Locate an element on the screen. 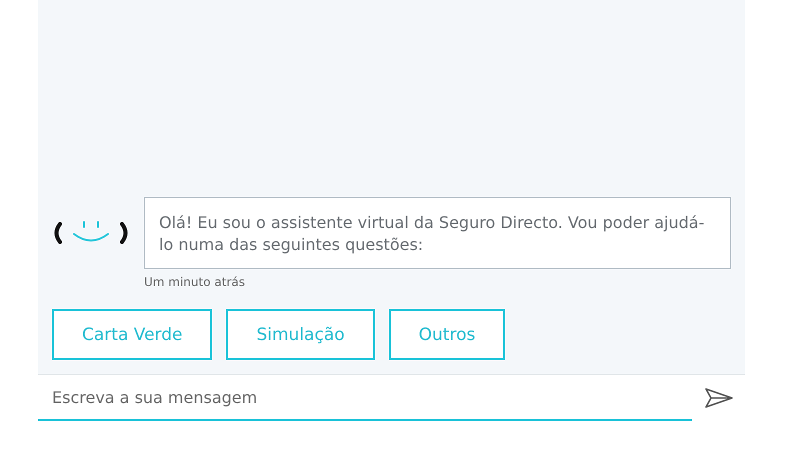 This screenshot has height=450, width=800. smiley-icon is located at coordinates (91, 233).